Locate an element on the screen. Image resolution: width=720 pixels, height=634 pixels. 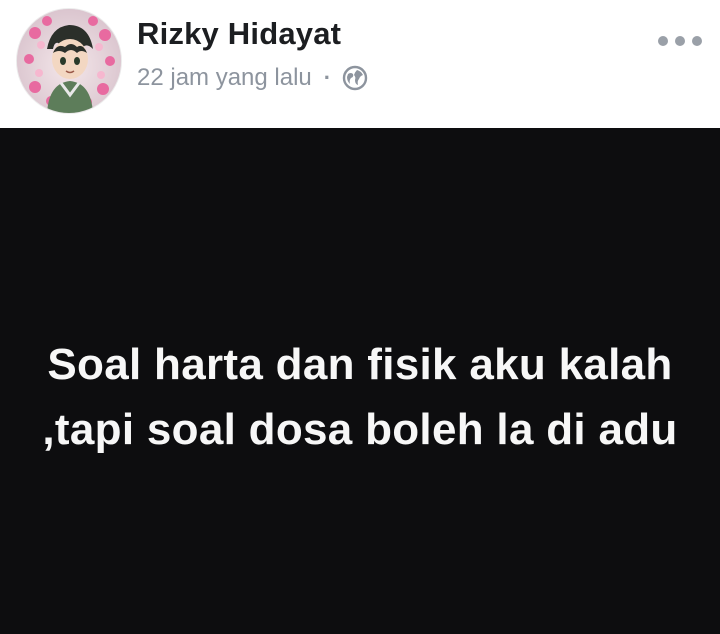
post-meta: 22 jam yang lalu · is located at coordinates (252, 78).